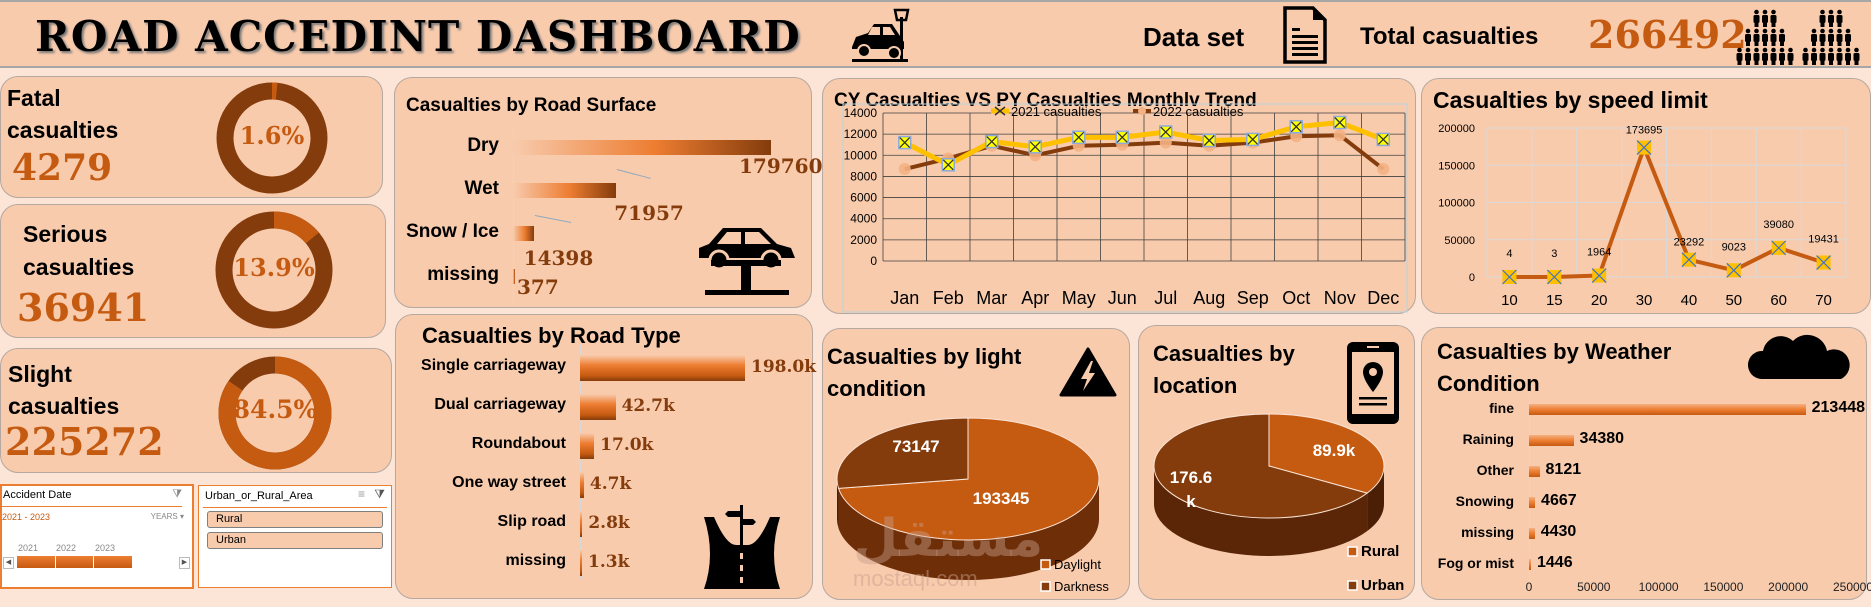 Image resolution: width=1871 pixels, height=607 pixels. What do you see at coordinates (1352, 551) in the screenshot?
I see `legend-swatch-rural` at bounding box center [1352, 551].